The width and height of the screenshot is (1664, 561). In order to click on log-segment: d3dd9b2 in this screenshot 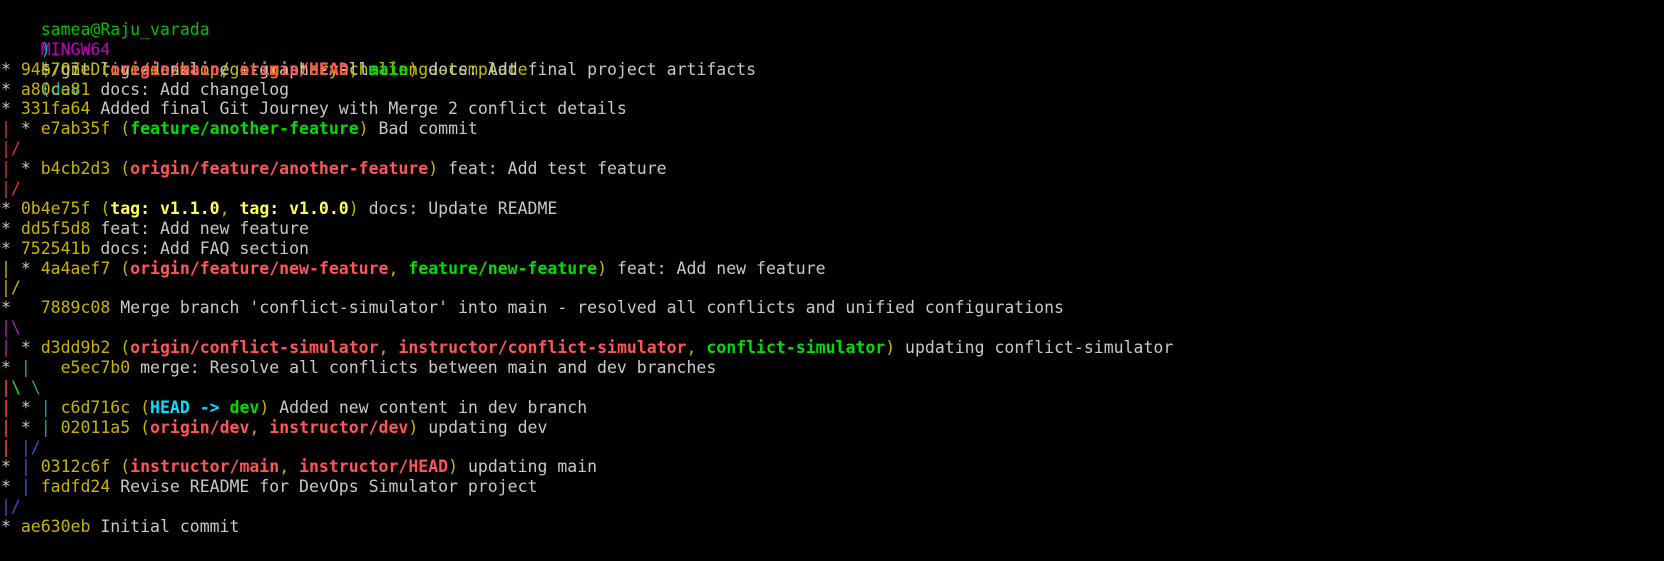, I will do `click(75, 348)`.